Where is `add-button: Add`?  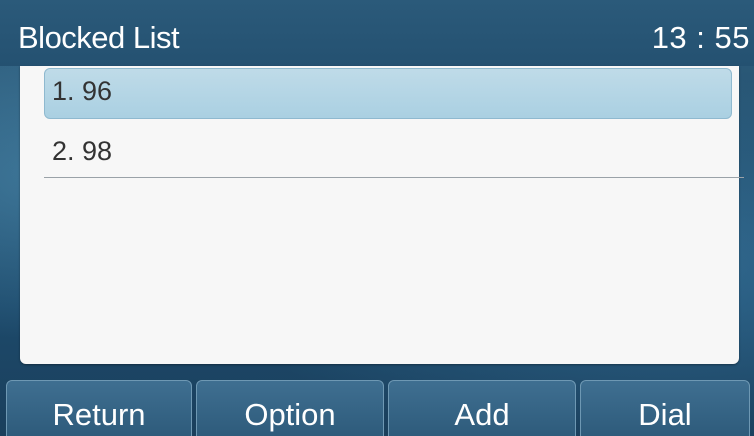 add-button: Add is located at coordinates (482, 408).